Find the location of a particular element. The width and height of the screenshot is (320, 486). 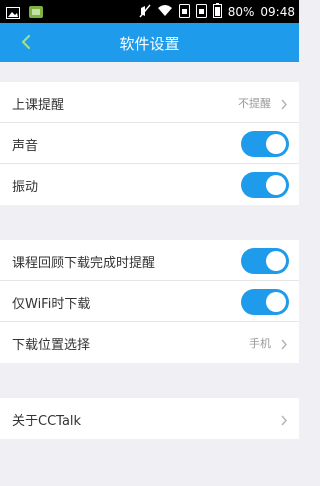

row-label: 关于CCTalk is located at coordinates (47, 421).